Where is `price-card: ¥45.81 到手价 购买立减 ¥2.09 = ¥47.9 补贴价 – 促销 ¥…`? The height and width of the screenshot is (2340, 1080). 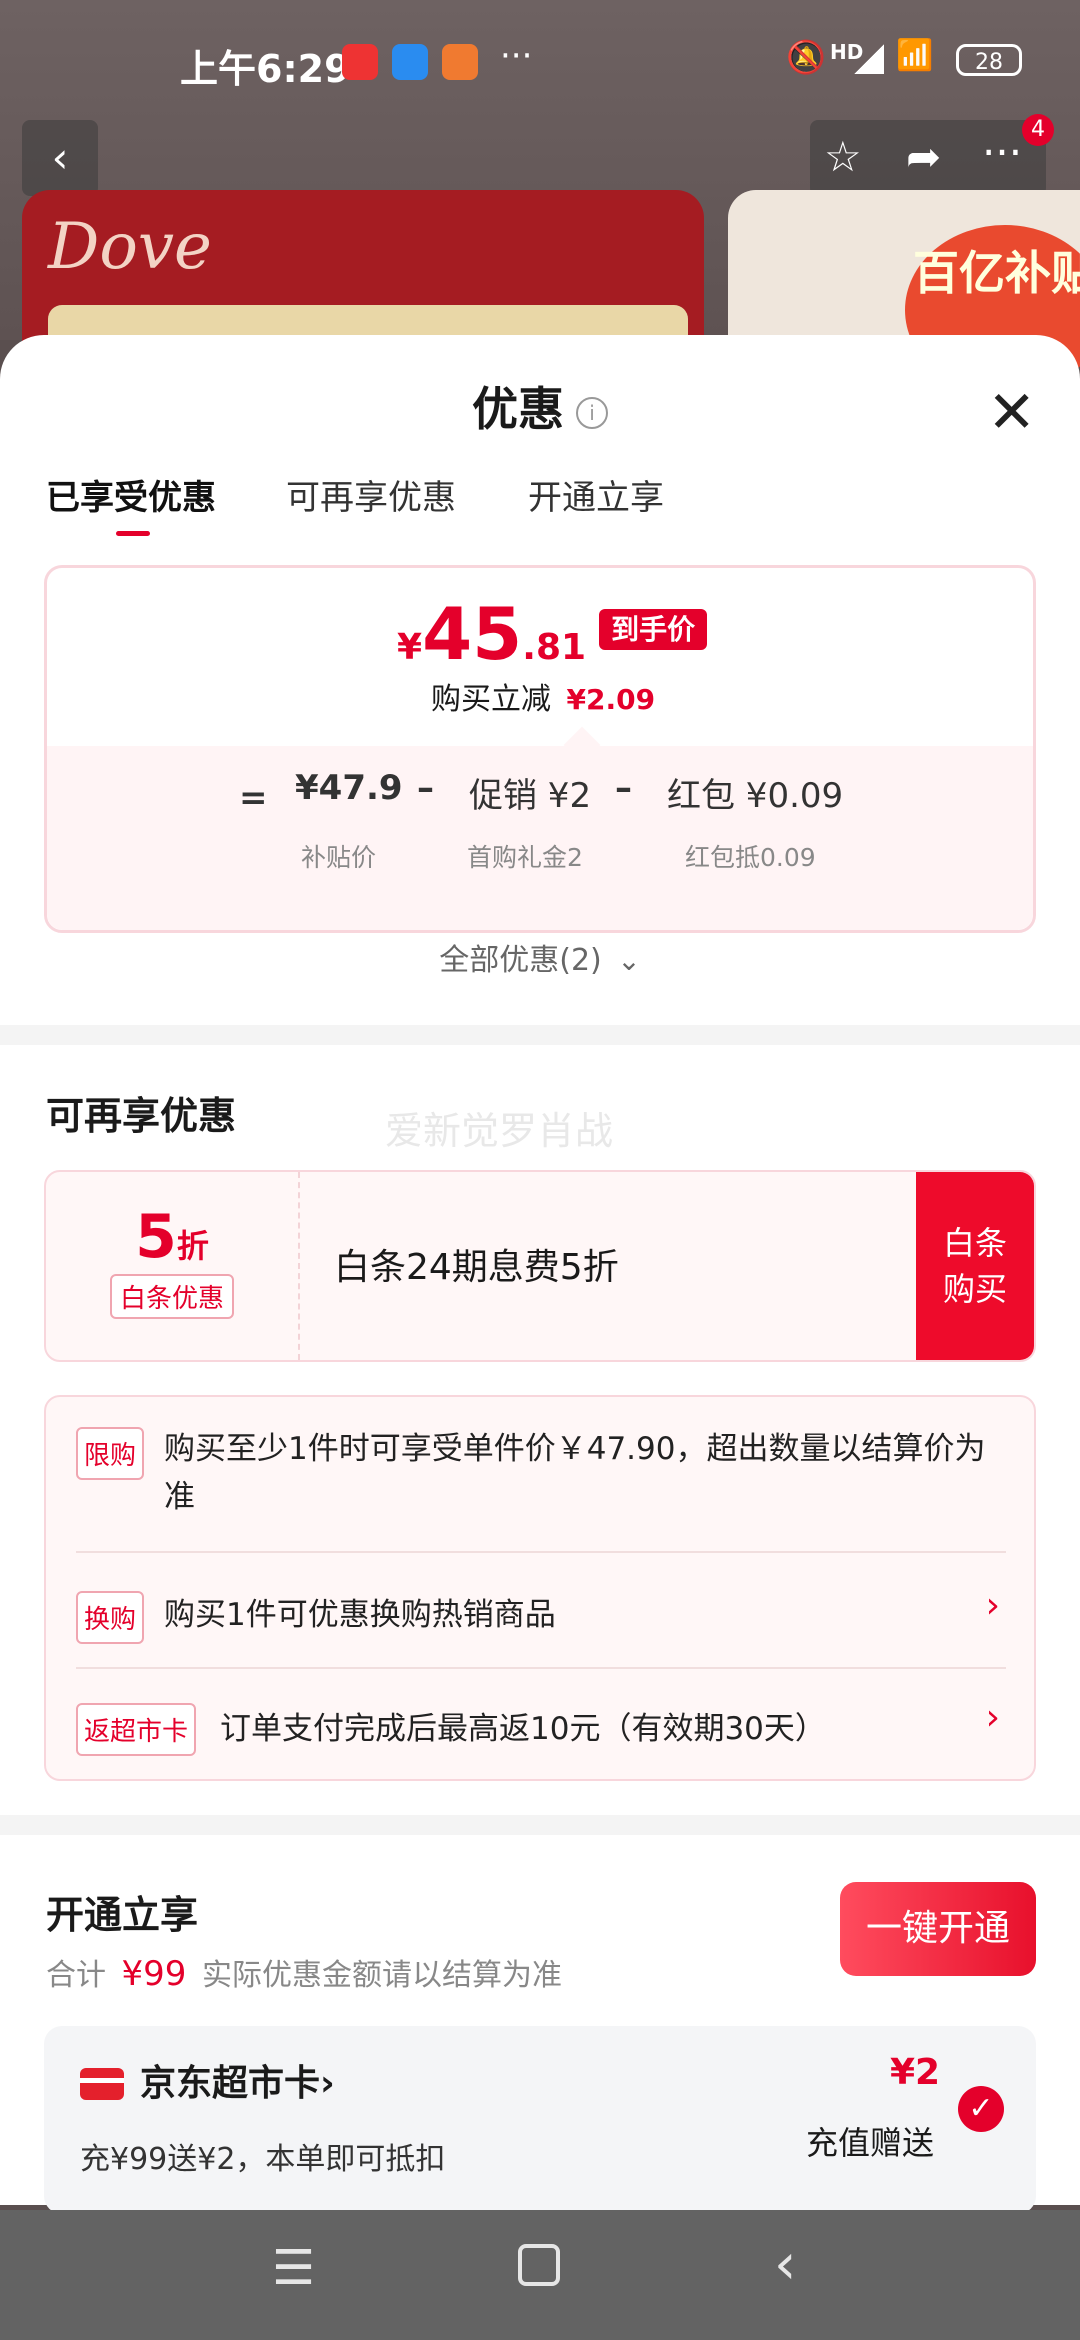 price-card: ¥45.81 到手价 购买立减 ¥2.09 = ¥47.9 补贴价 – 促销 ¥… is located at coordinates (540, 749).